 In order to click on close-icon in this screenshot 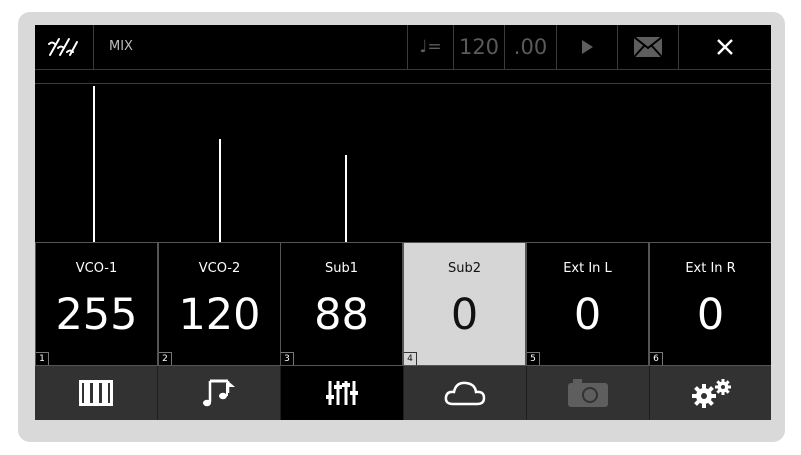, I will do `click(725, 47)`.